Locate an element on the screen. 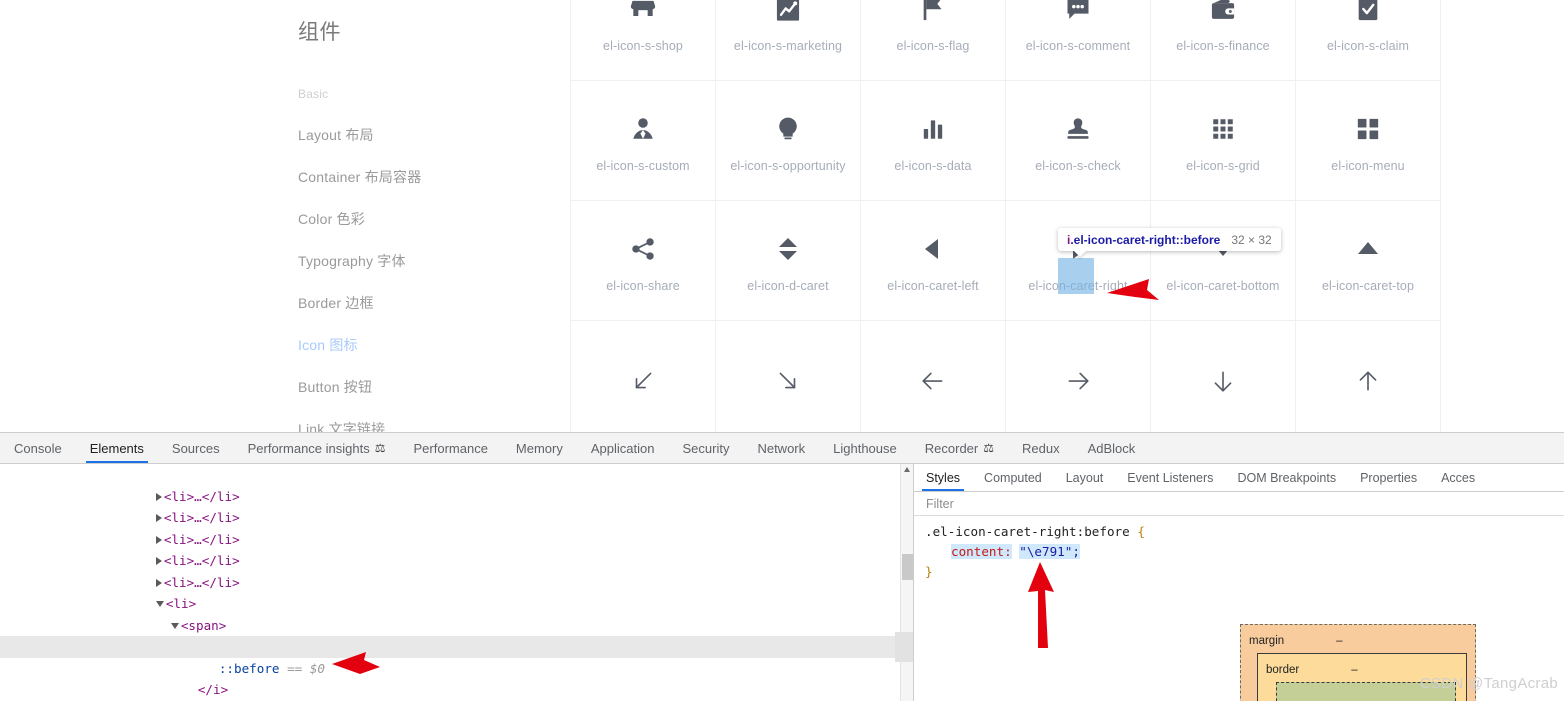  icon-cell-back is located at coordinates (933, 376).